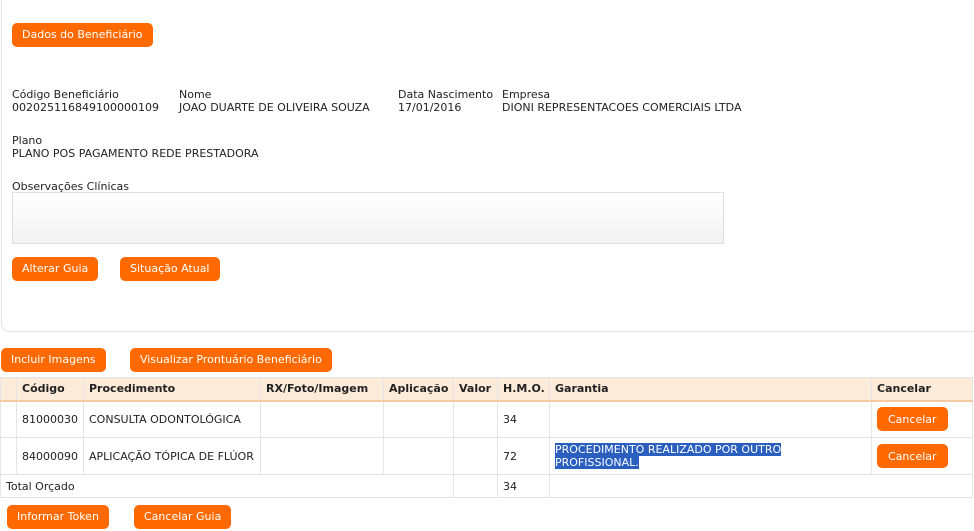 This screenshot has width=974, height=531. I want to click on nascimento-field: Data Nascimento 17/01/2016, so click(445, 101).